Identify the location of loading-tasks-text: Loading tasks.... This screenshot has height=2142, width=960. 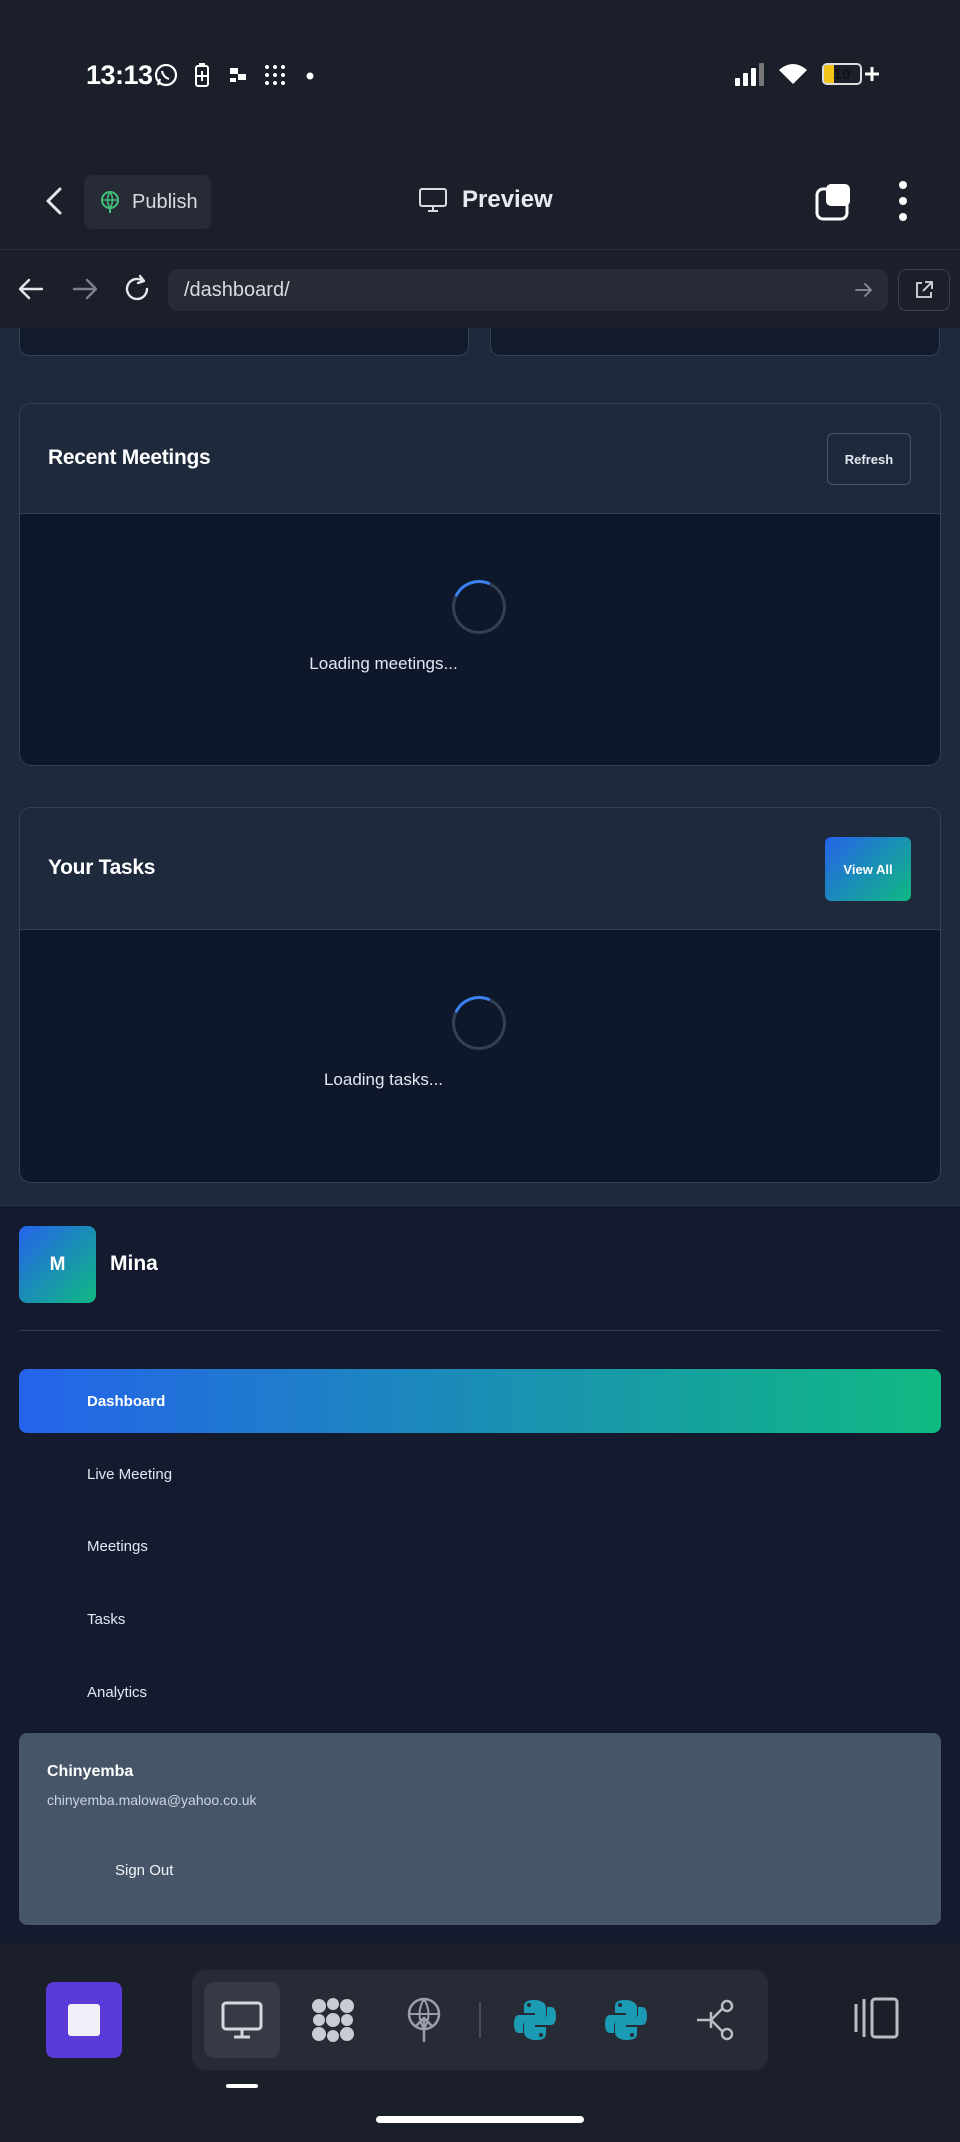
(383, 1079).